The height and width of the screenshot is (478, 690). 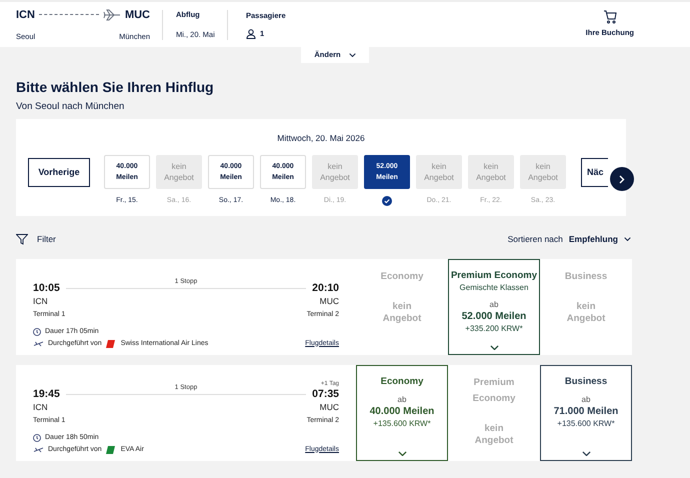 I want to click on destination-code: MUC, so click(x=137, y=15).